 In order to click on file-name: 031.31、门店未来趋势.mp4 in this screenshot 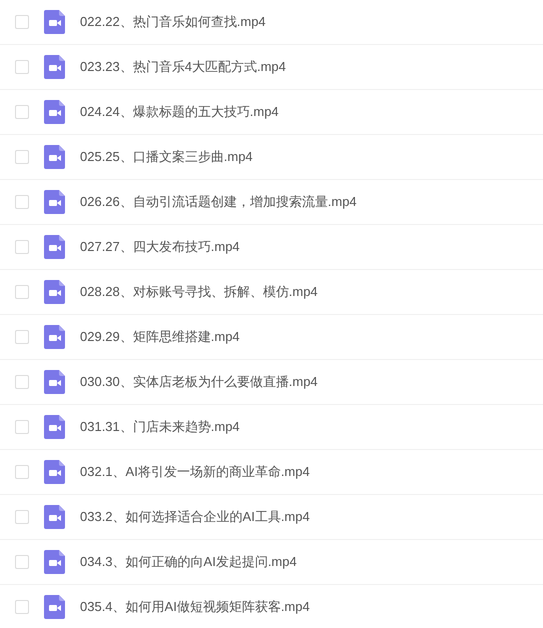, I will do `click(160, 427)`.